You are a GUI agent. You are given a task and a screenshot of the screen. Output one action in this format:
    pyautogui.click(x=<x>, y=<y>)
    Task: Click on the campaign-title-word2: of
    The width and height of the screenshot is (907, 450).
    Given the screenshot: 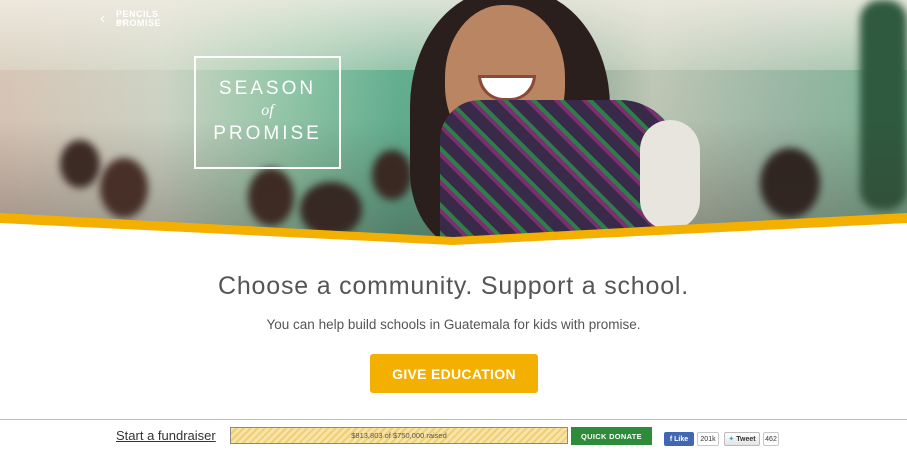 What is the action you would take?
    pyautogui.click(x=267, y=110)
    